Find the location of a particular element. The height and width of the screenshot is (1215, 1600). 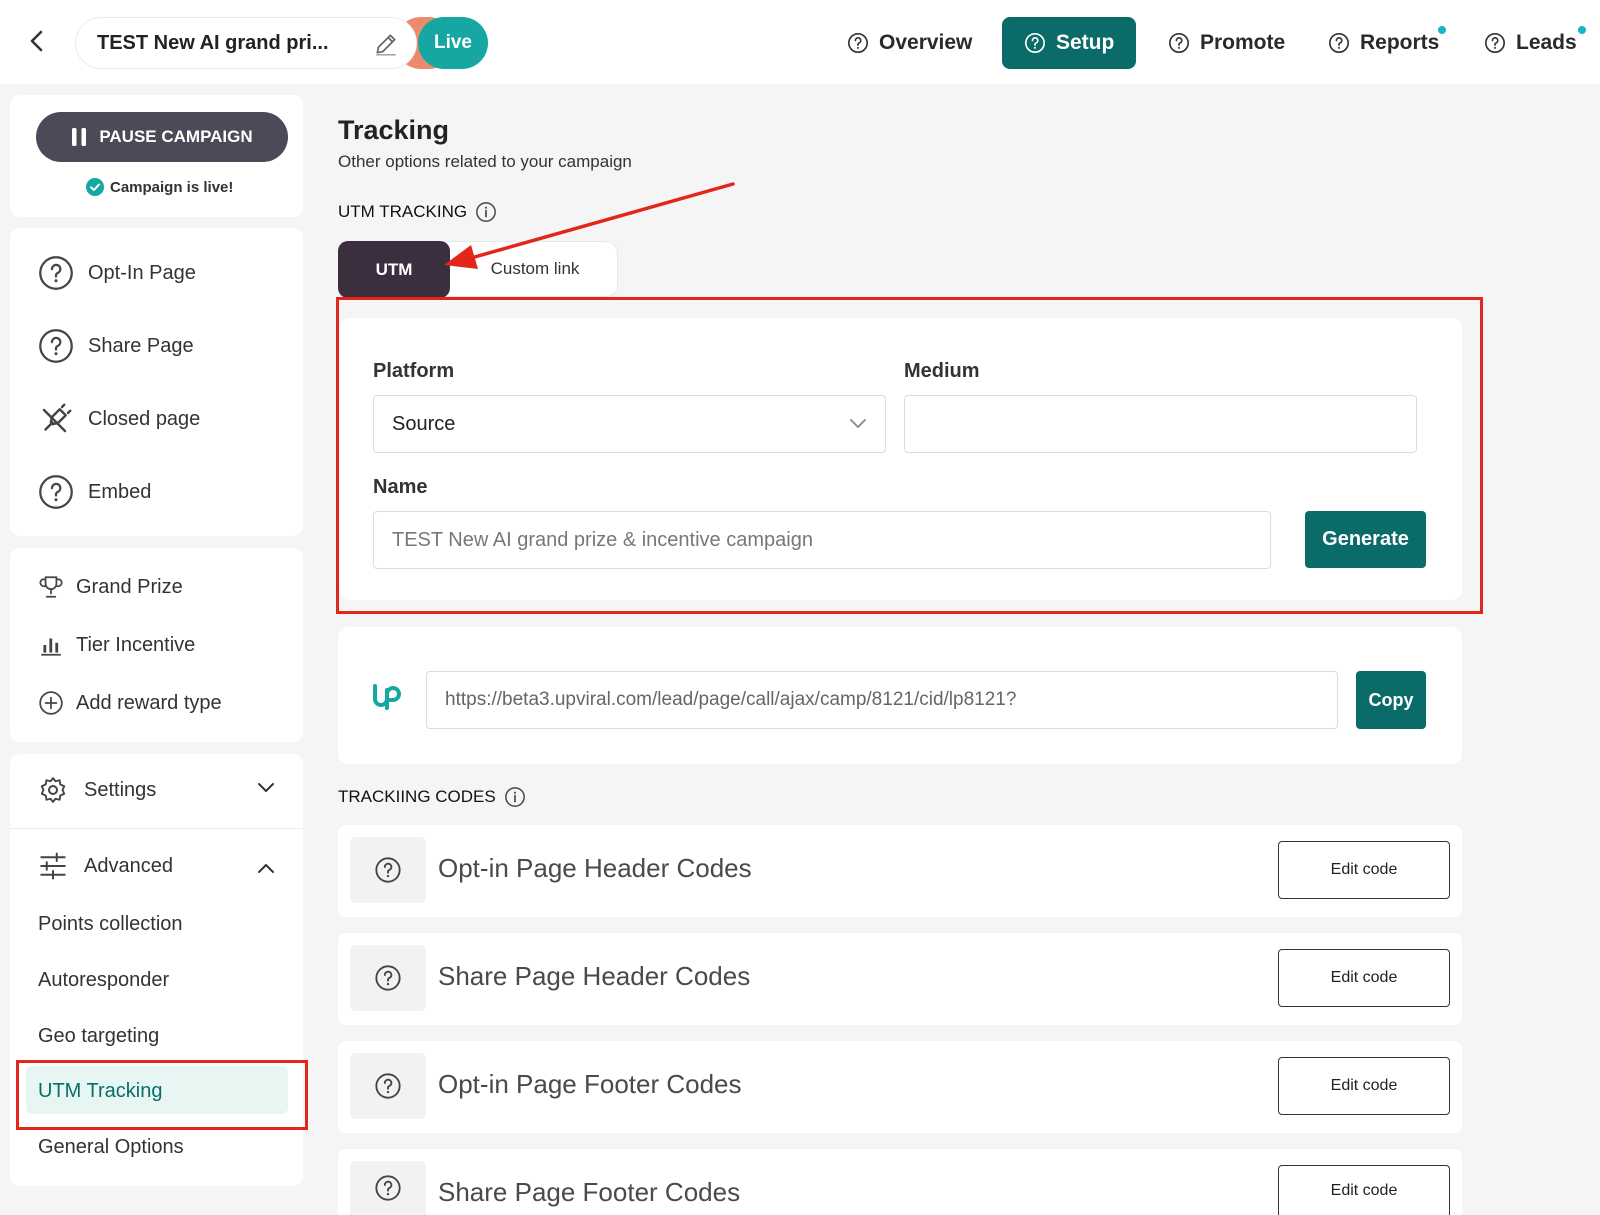

platform-label: Platform is located at coordinates (414, 371).